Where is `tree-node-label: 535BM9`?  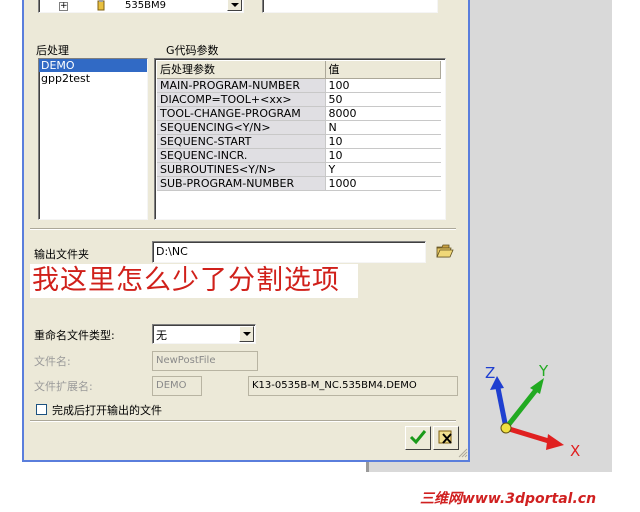
tree-node-label: 535BM9 is located at coordinates (145, 5).